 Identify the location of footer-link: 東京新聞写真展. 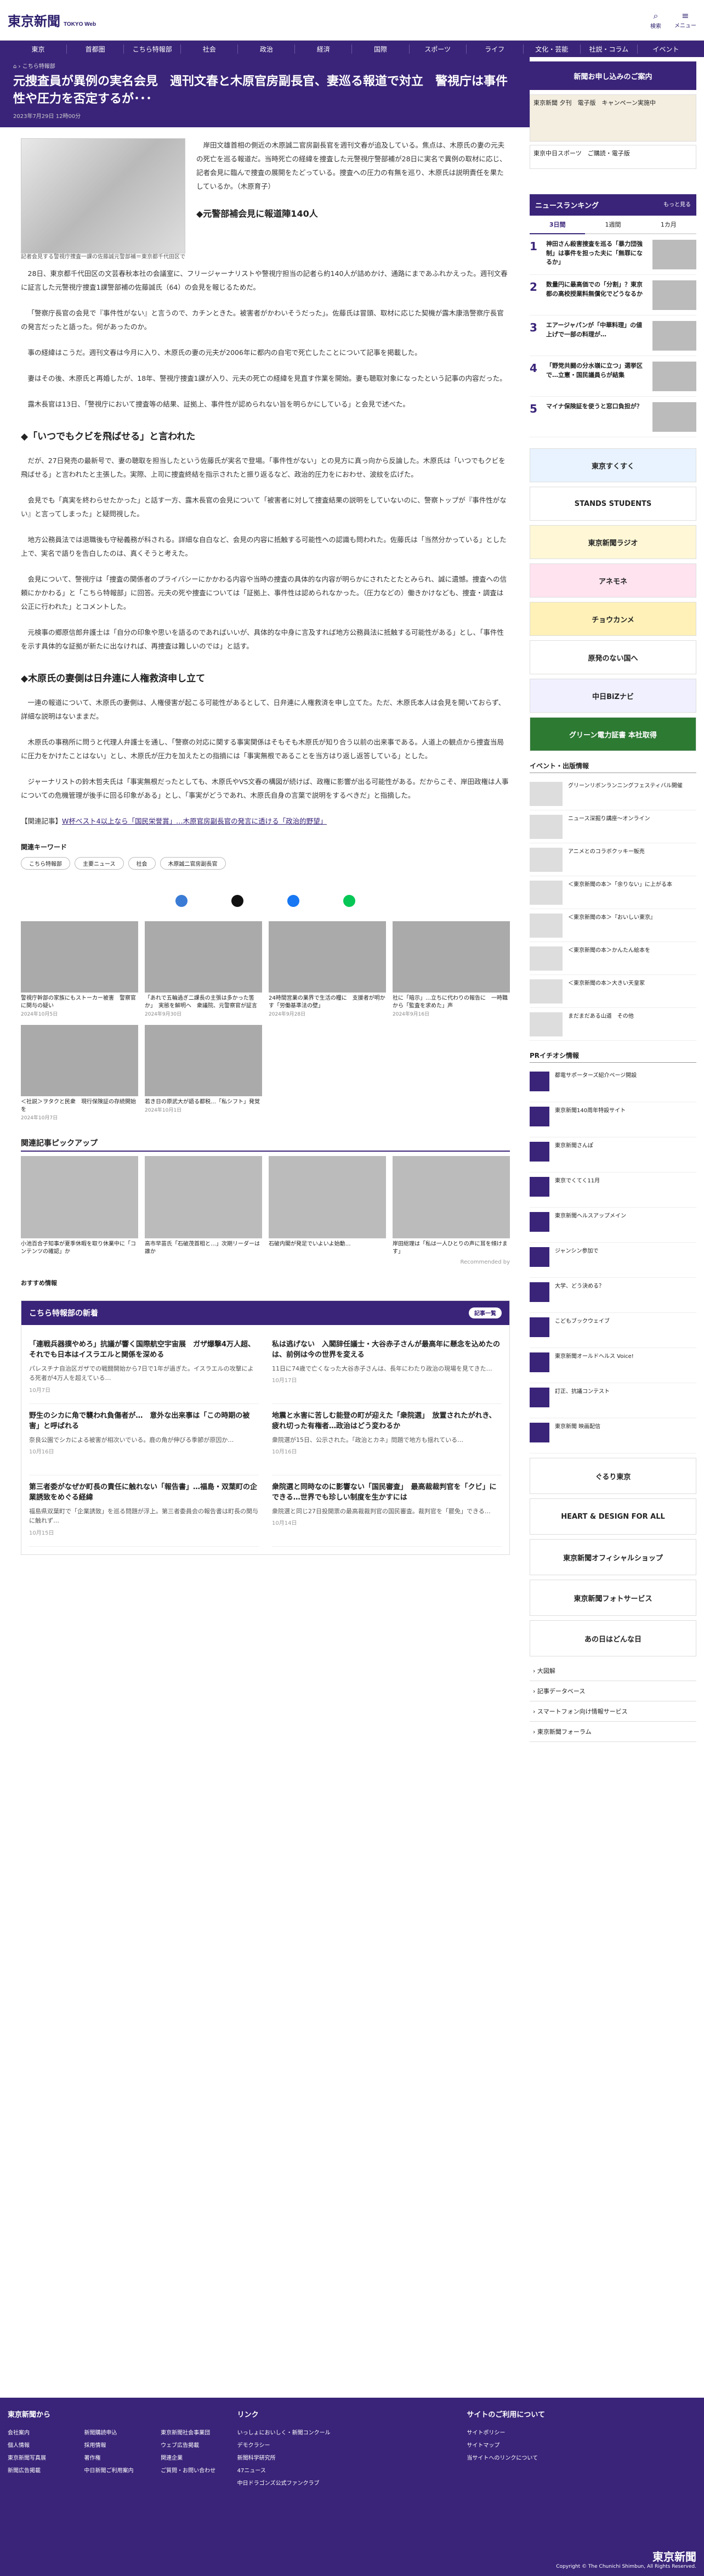
(46, 2458).